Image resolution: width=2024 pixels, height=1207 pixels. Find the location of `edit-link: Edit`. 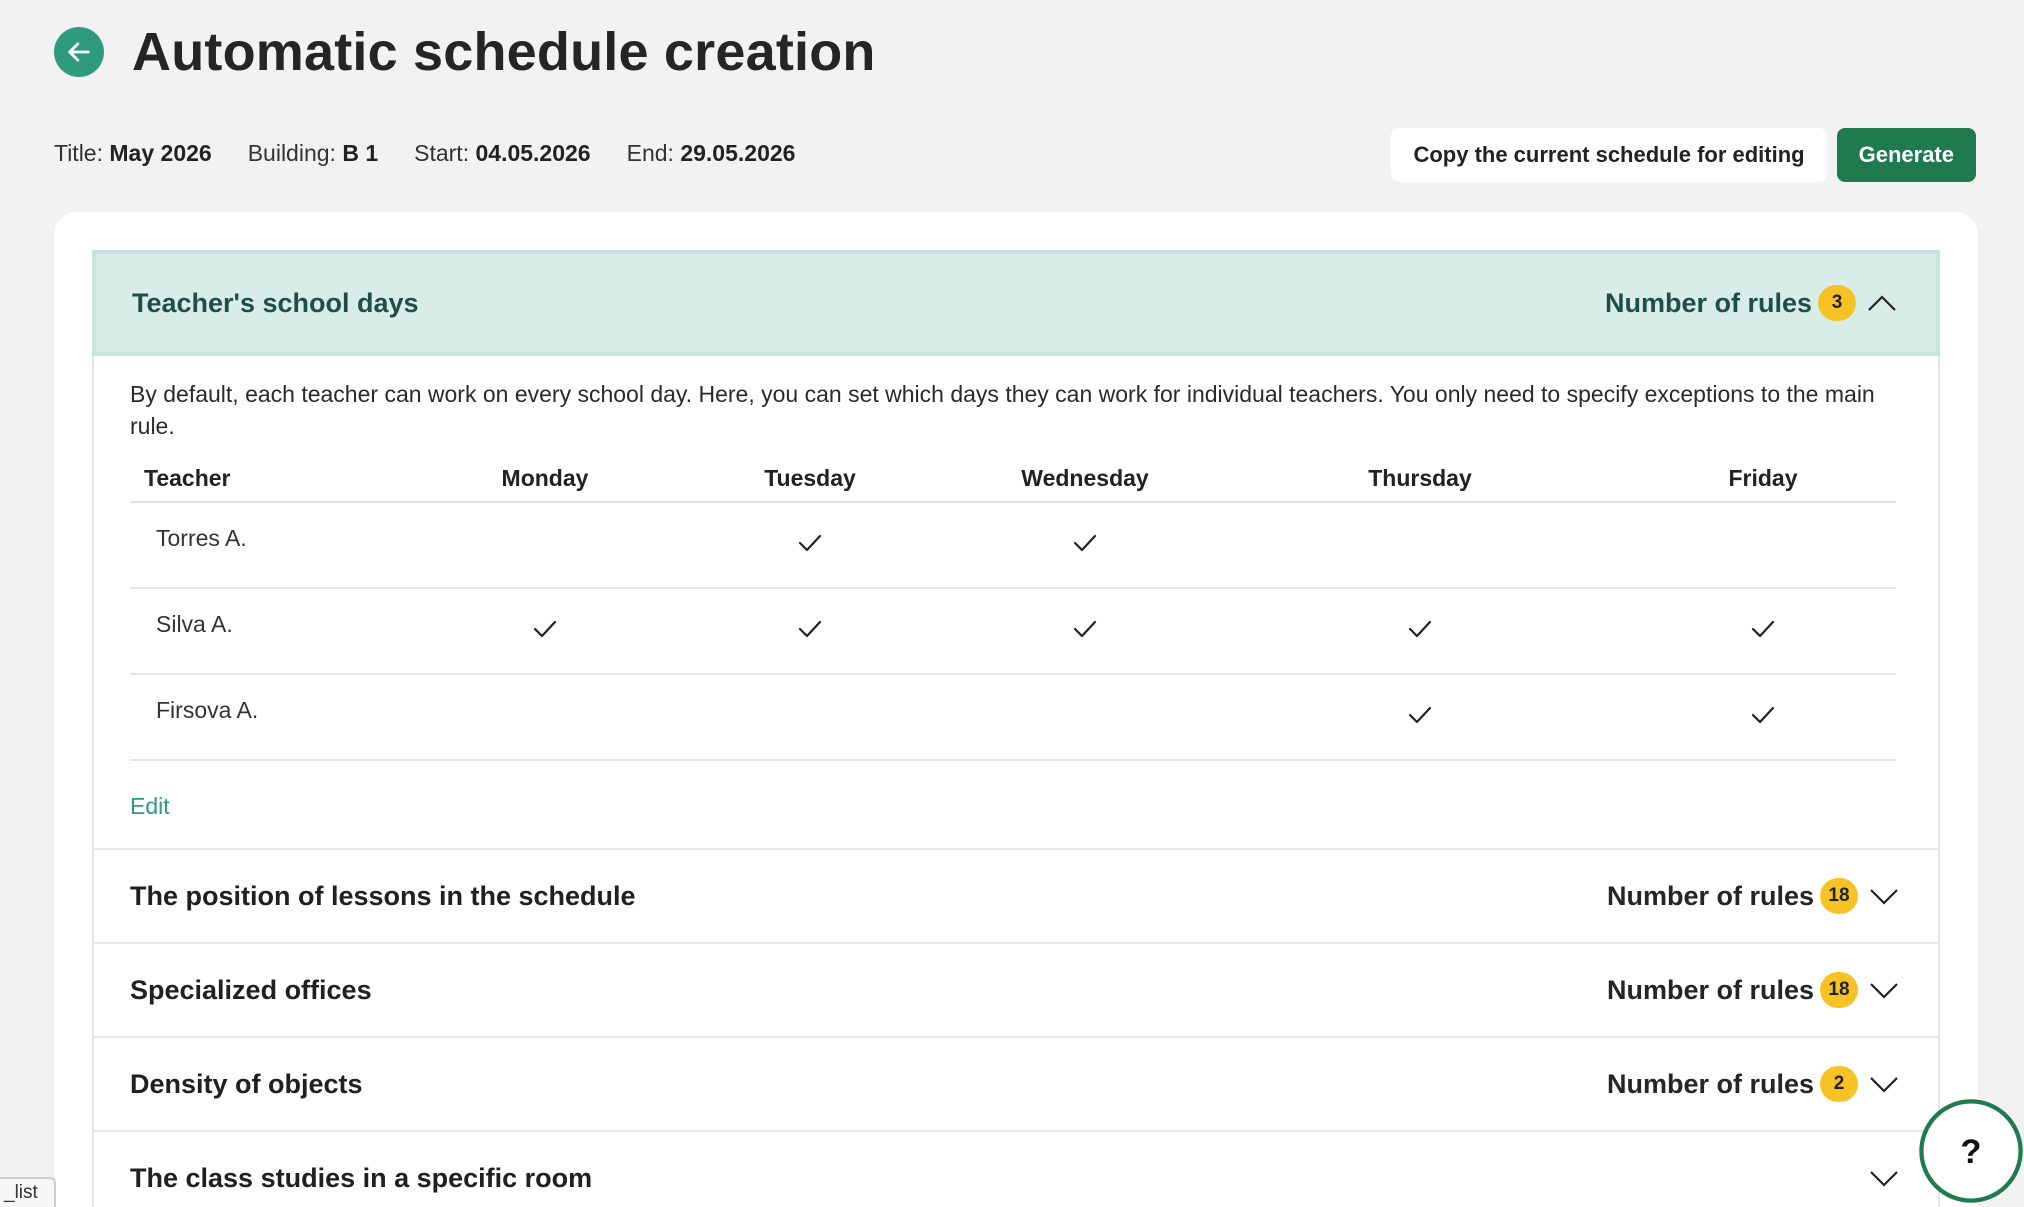

edit-link: Edit is located at coordinates (150, 806).